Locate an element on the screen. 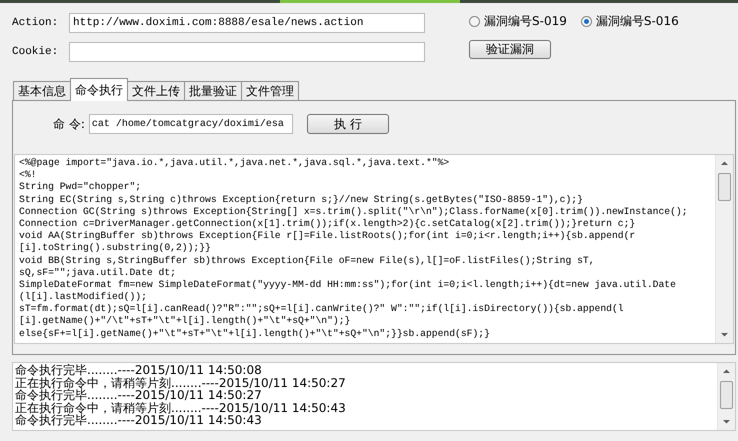 This screenshot has width=738, height=441. log-line: 正在执行命令中，请稍等片刻........----2015/10/11 14:50:27 is located at coordinates (180, 382).